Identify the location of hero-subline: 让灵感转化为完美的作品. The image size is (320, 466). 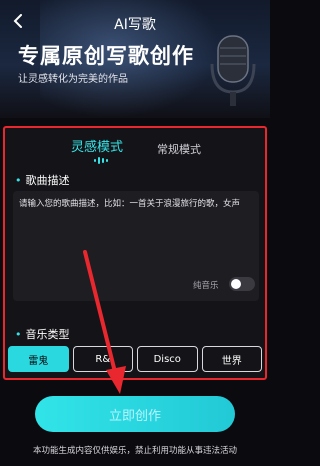
(73, 79).